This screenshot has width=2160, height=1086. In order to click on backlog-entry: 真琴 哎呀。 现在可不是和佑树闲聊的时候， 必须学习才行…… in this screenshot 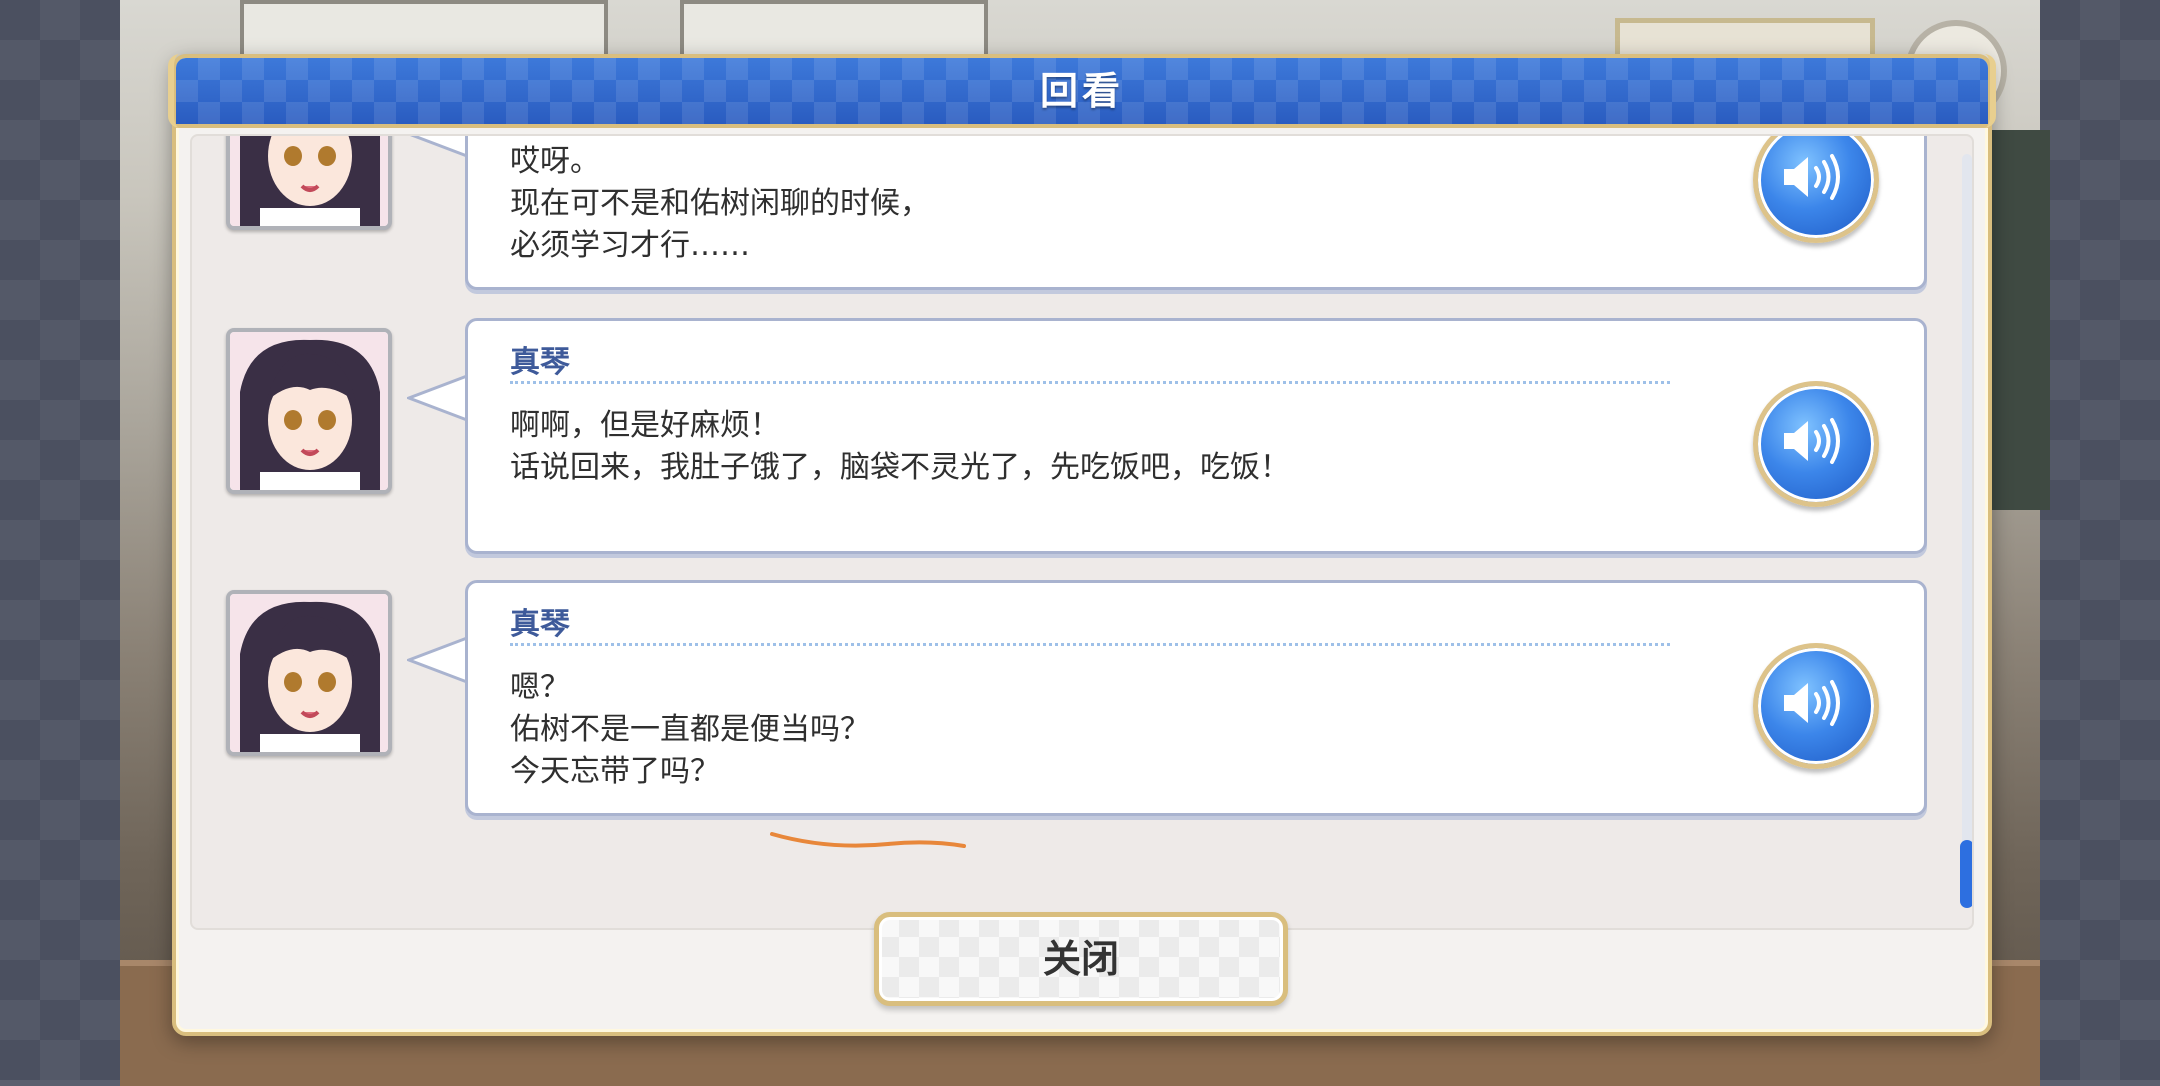, I will do `click(1062, 215)`.